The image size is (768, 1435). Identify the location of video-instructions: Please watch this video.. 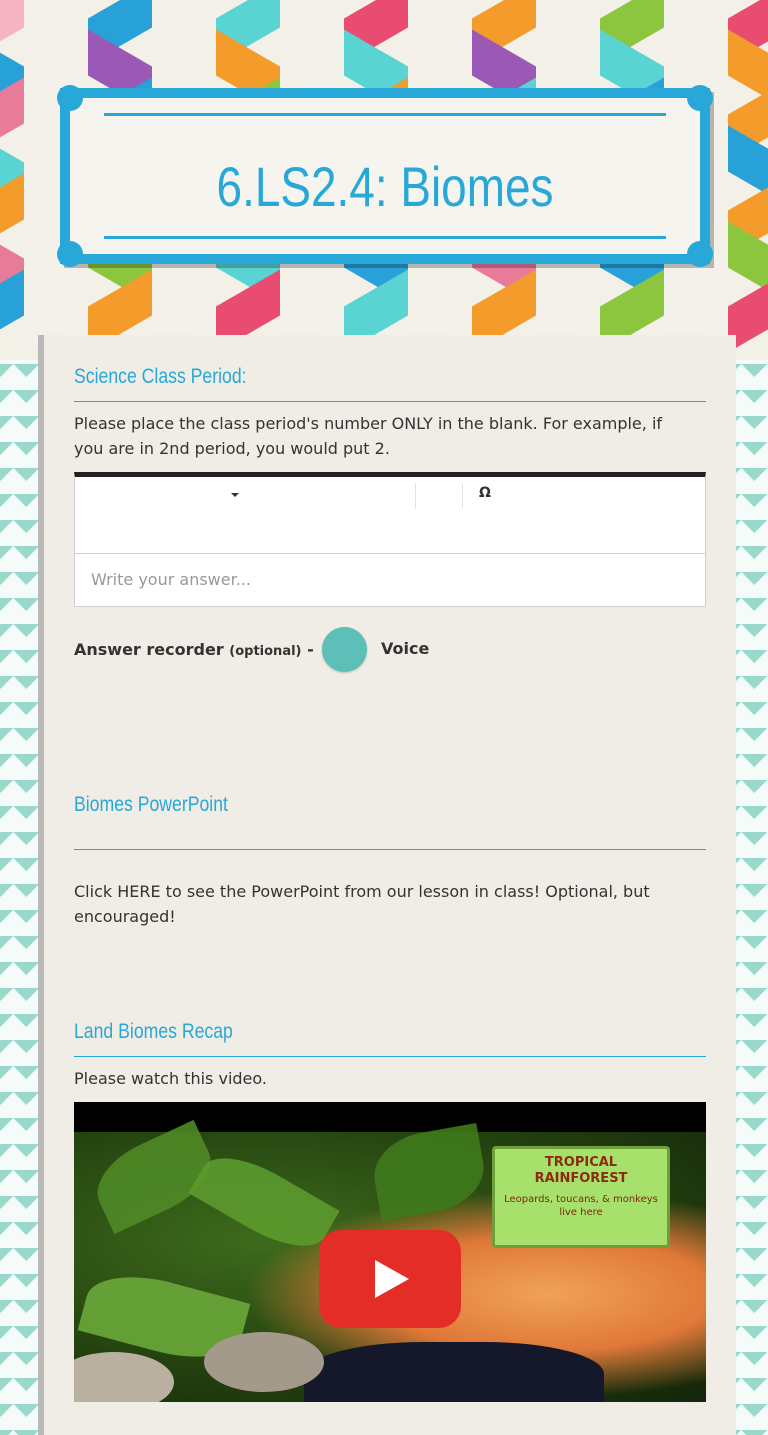
(170, 1078).